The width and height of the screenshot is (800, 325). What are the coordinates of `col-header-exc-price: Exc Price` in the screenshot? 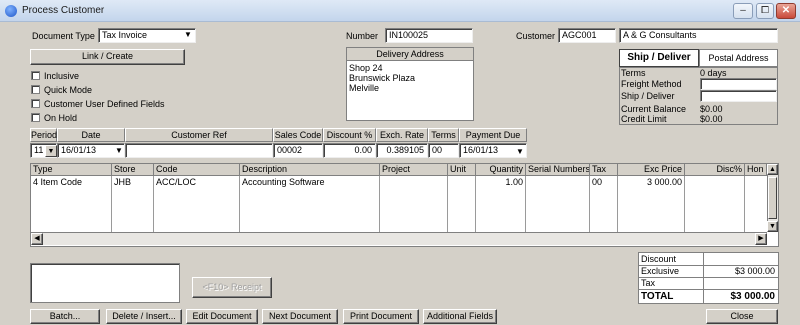 It's located at (651, 170).